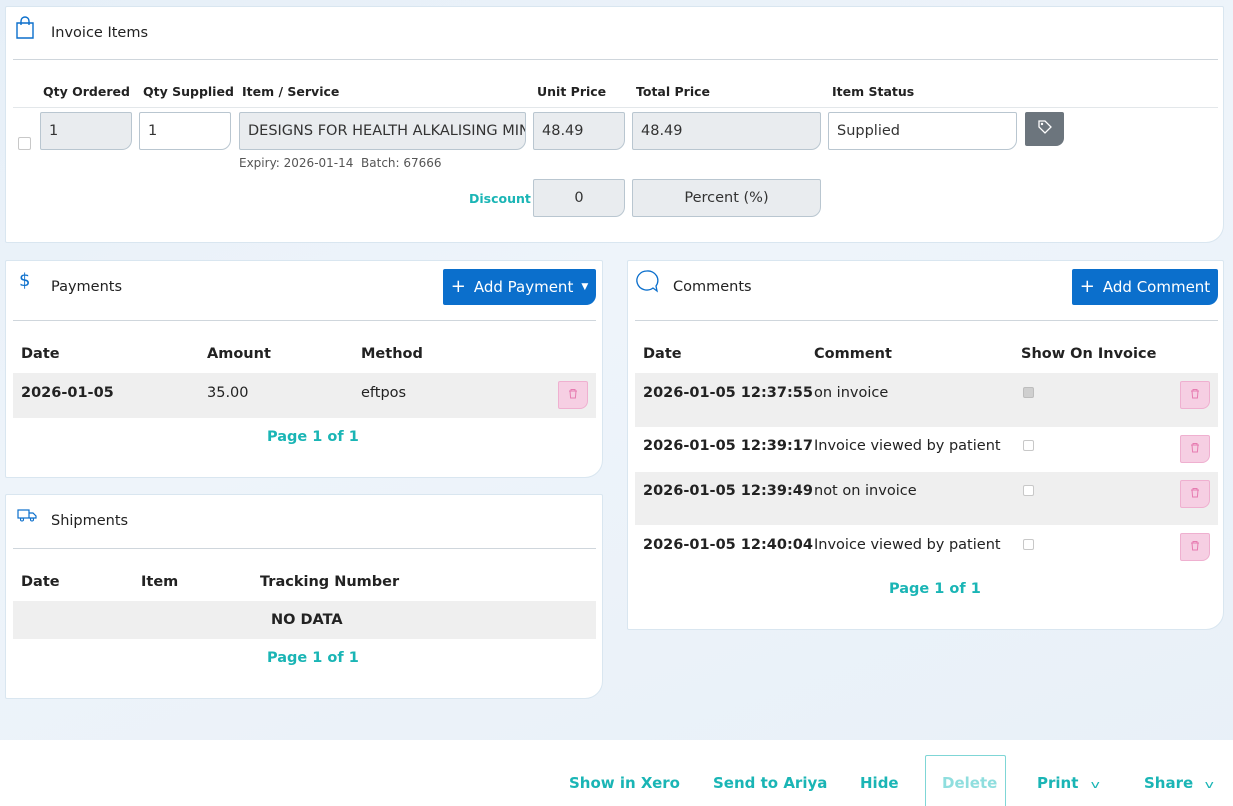 This screenshot has height=806, width=1233. I want to click on comments-pager: Page 1 of 1, so click(935, 589).